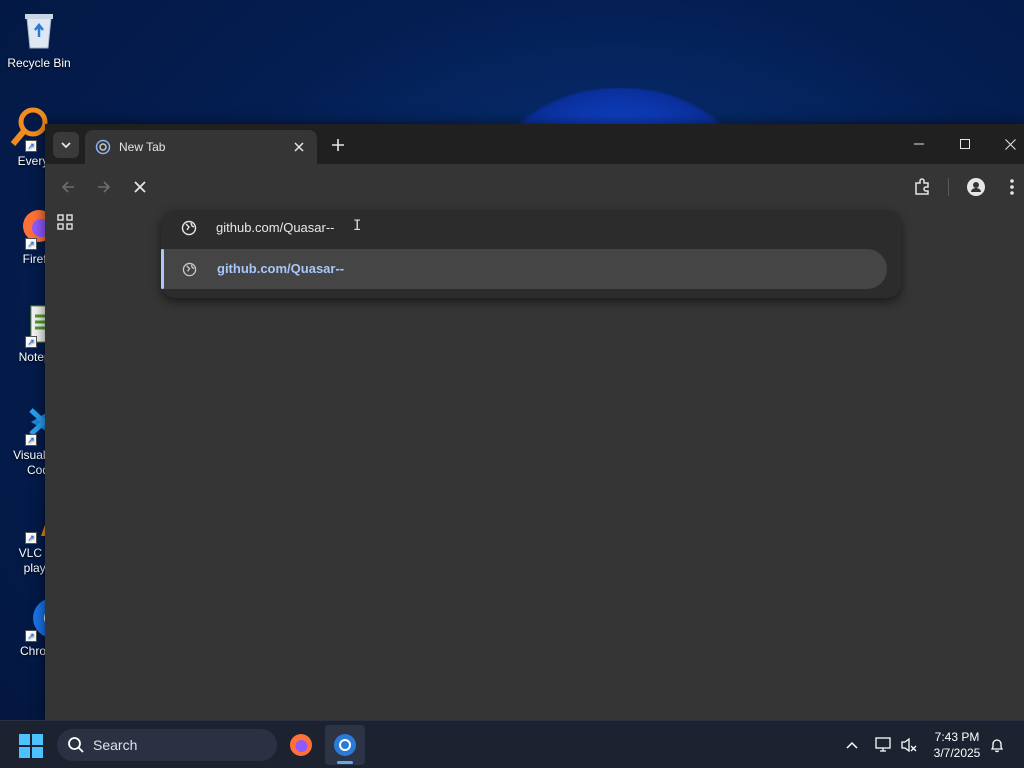 The width and height of the screenshot is (1024, 768). I want to click on firefox-icon, so click(301, 745).